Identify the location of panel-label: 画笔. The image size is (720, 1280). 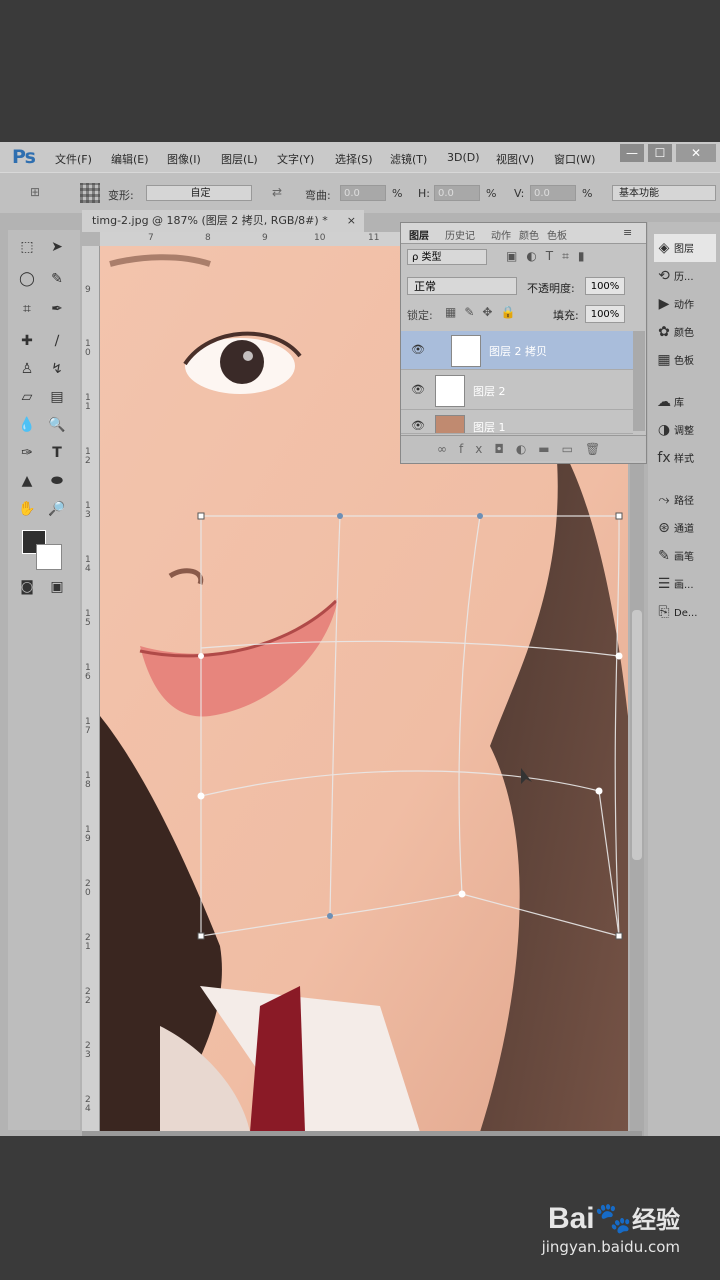
(684, 557).